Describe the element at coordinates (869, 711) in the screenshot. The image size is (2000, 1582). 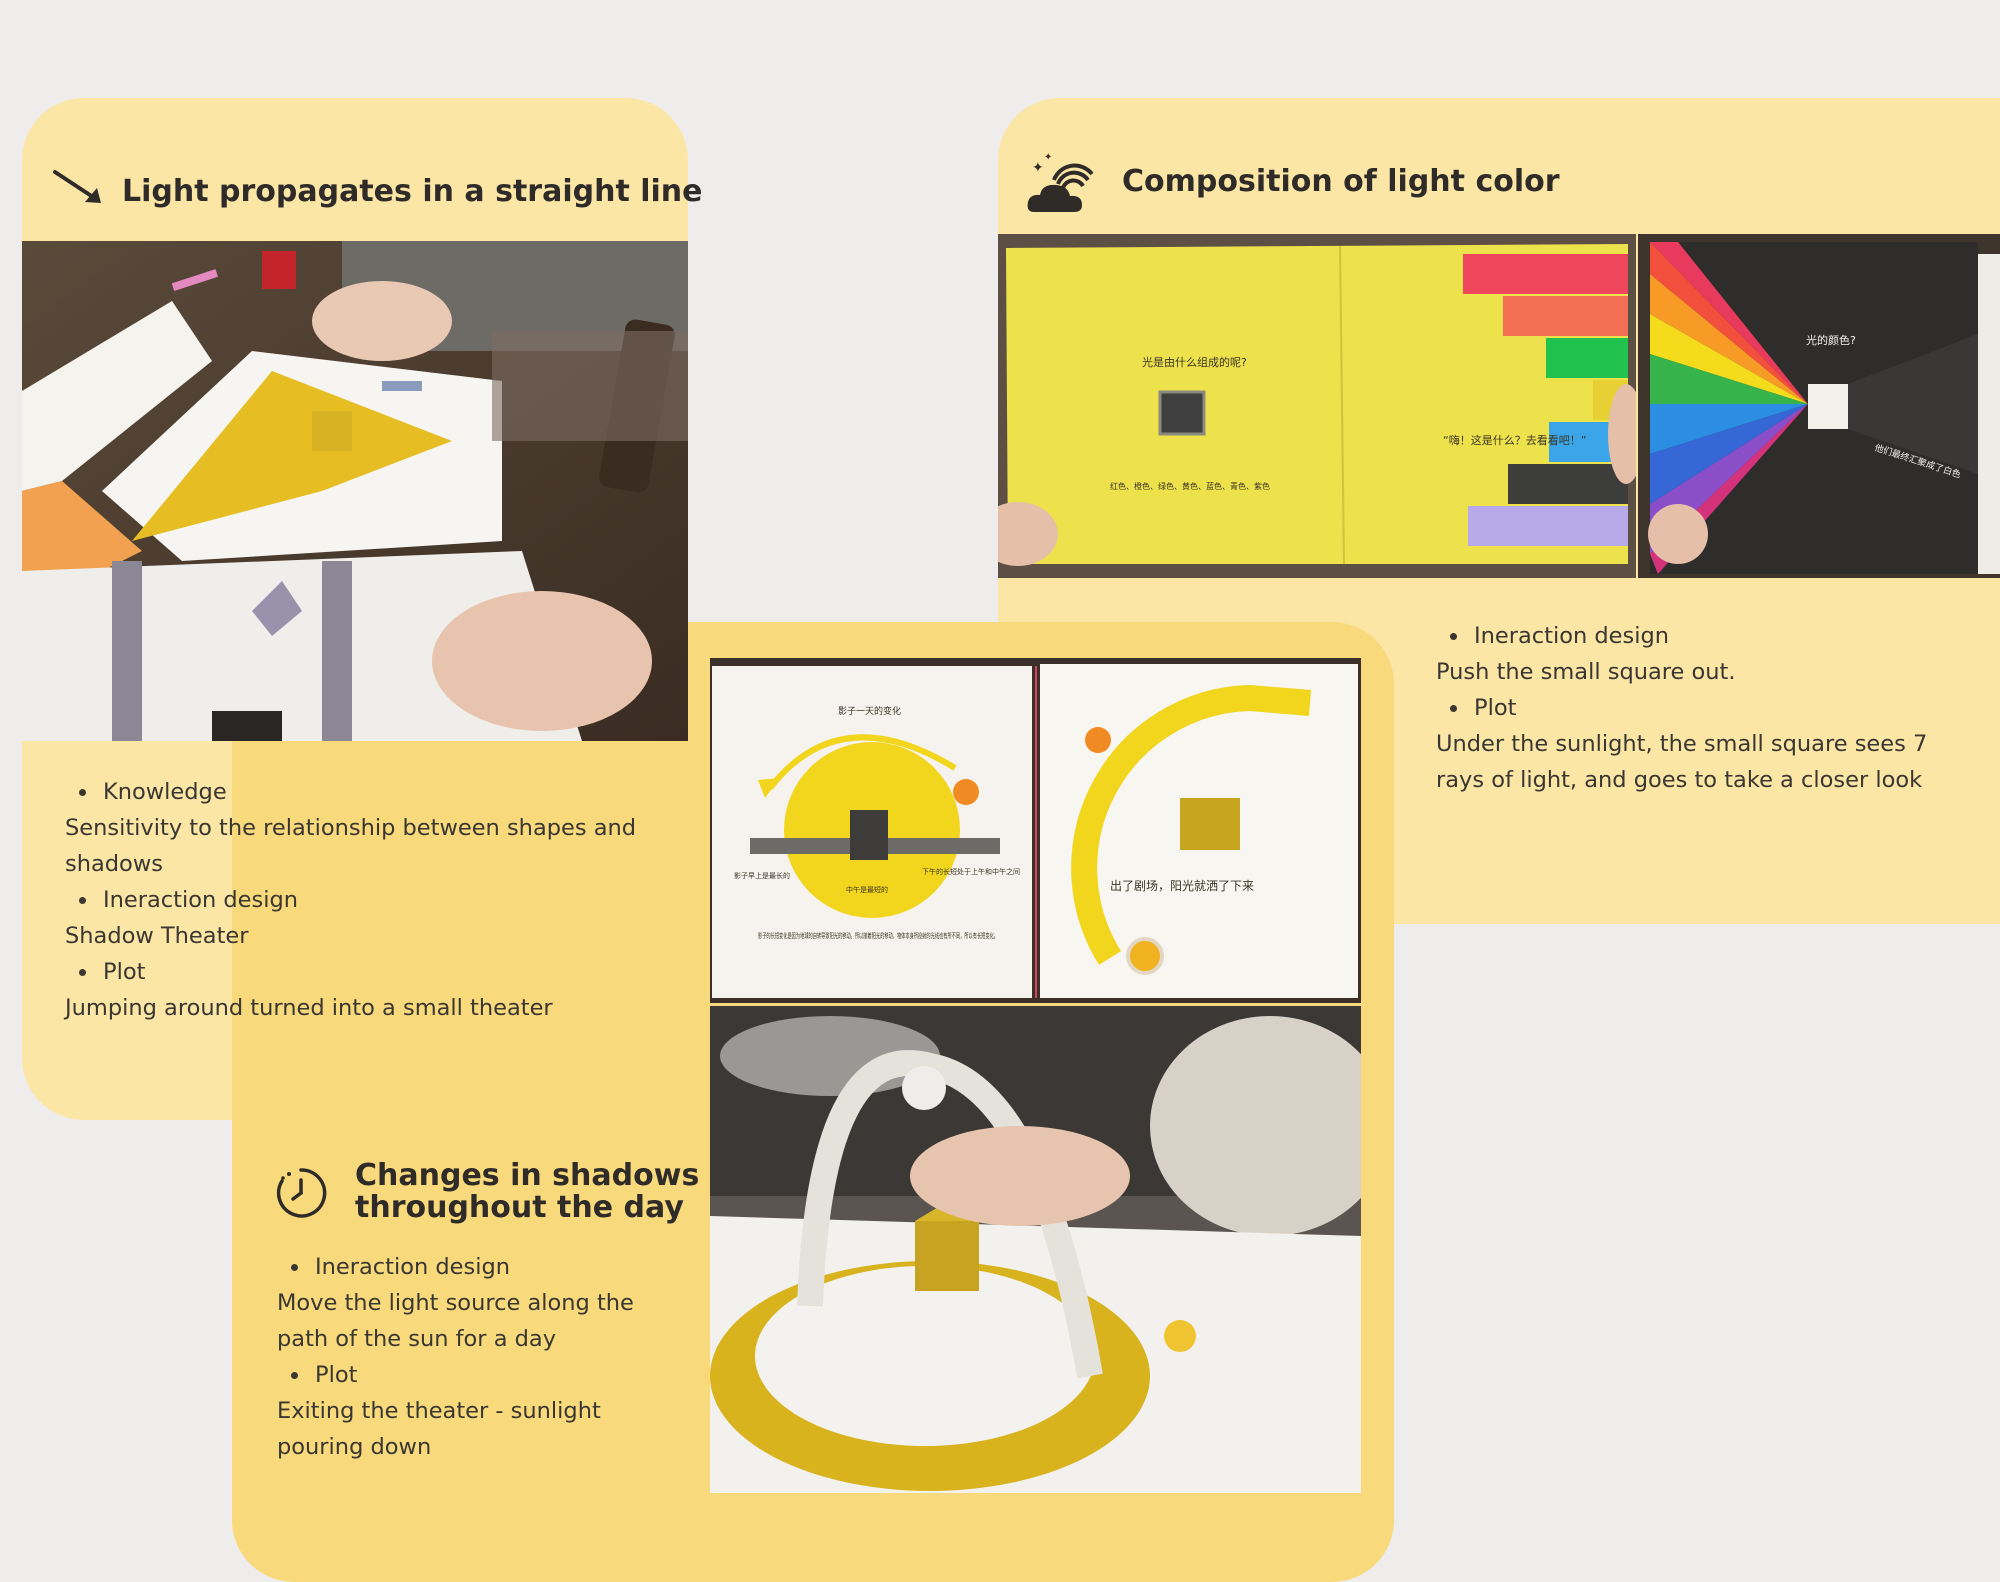
I see `day-book-title: 影子一天的变化` at that location.